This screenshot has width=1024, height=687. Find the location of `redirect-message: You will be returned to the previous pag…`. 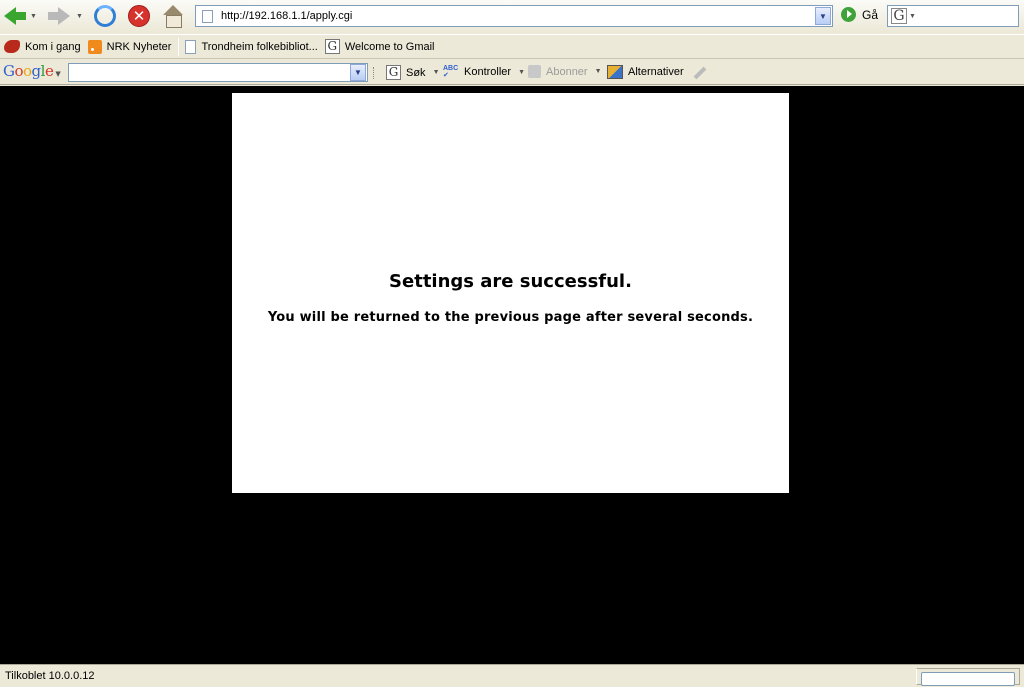

redirect-message: You will be returned to the previous pag… is located at coordinates (510, 317).